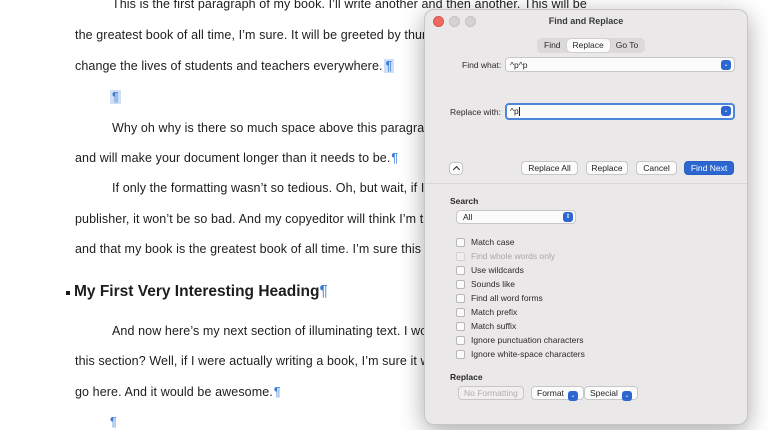 This screenshot has width=768, height=430. I want to click on find-what-label: Find what:, so click(482, 65).